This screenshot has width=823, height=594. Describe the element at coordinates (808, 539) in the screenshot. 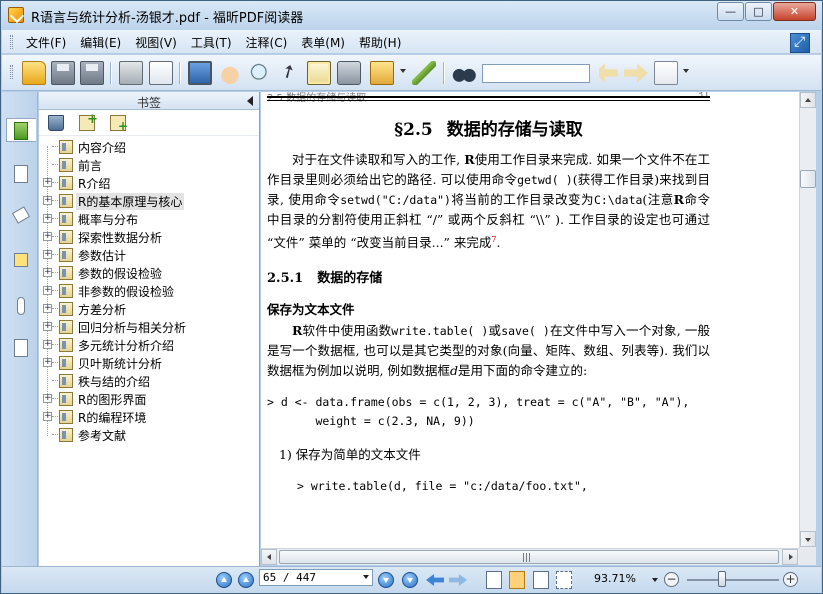

I see `scroll-down-icon` at that location.